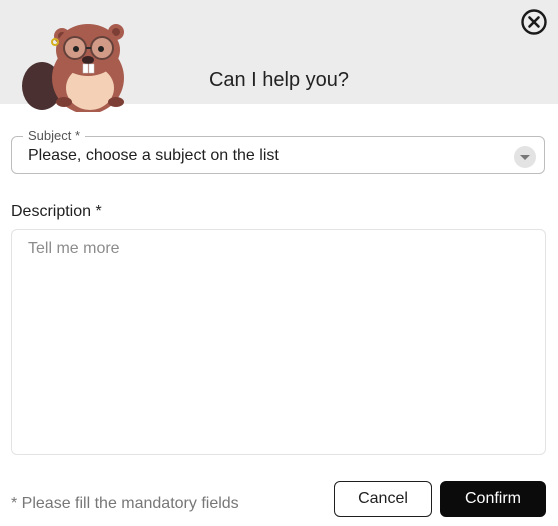 Image resolution: width=558 pixels, height=526 pixels. I want to click on mandatory-note: * Please fill the mandatory fields, so click(125, 503).